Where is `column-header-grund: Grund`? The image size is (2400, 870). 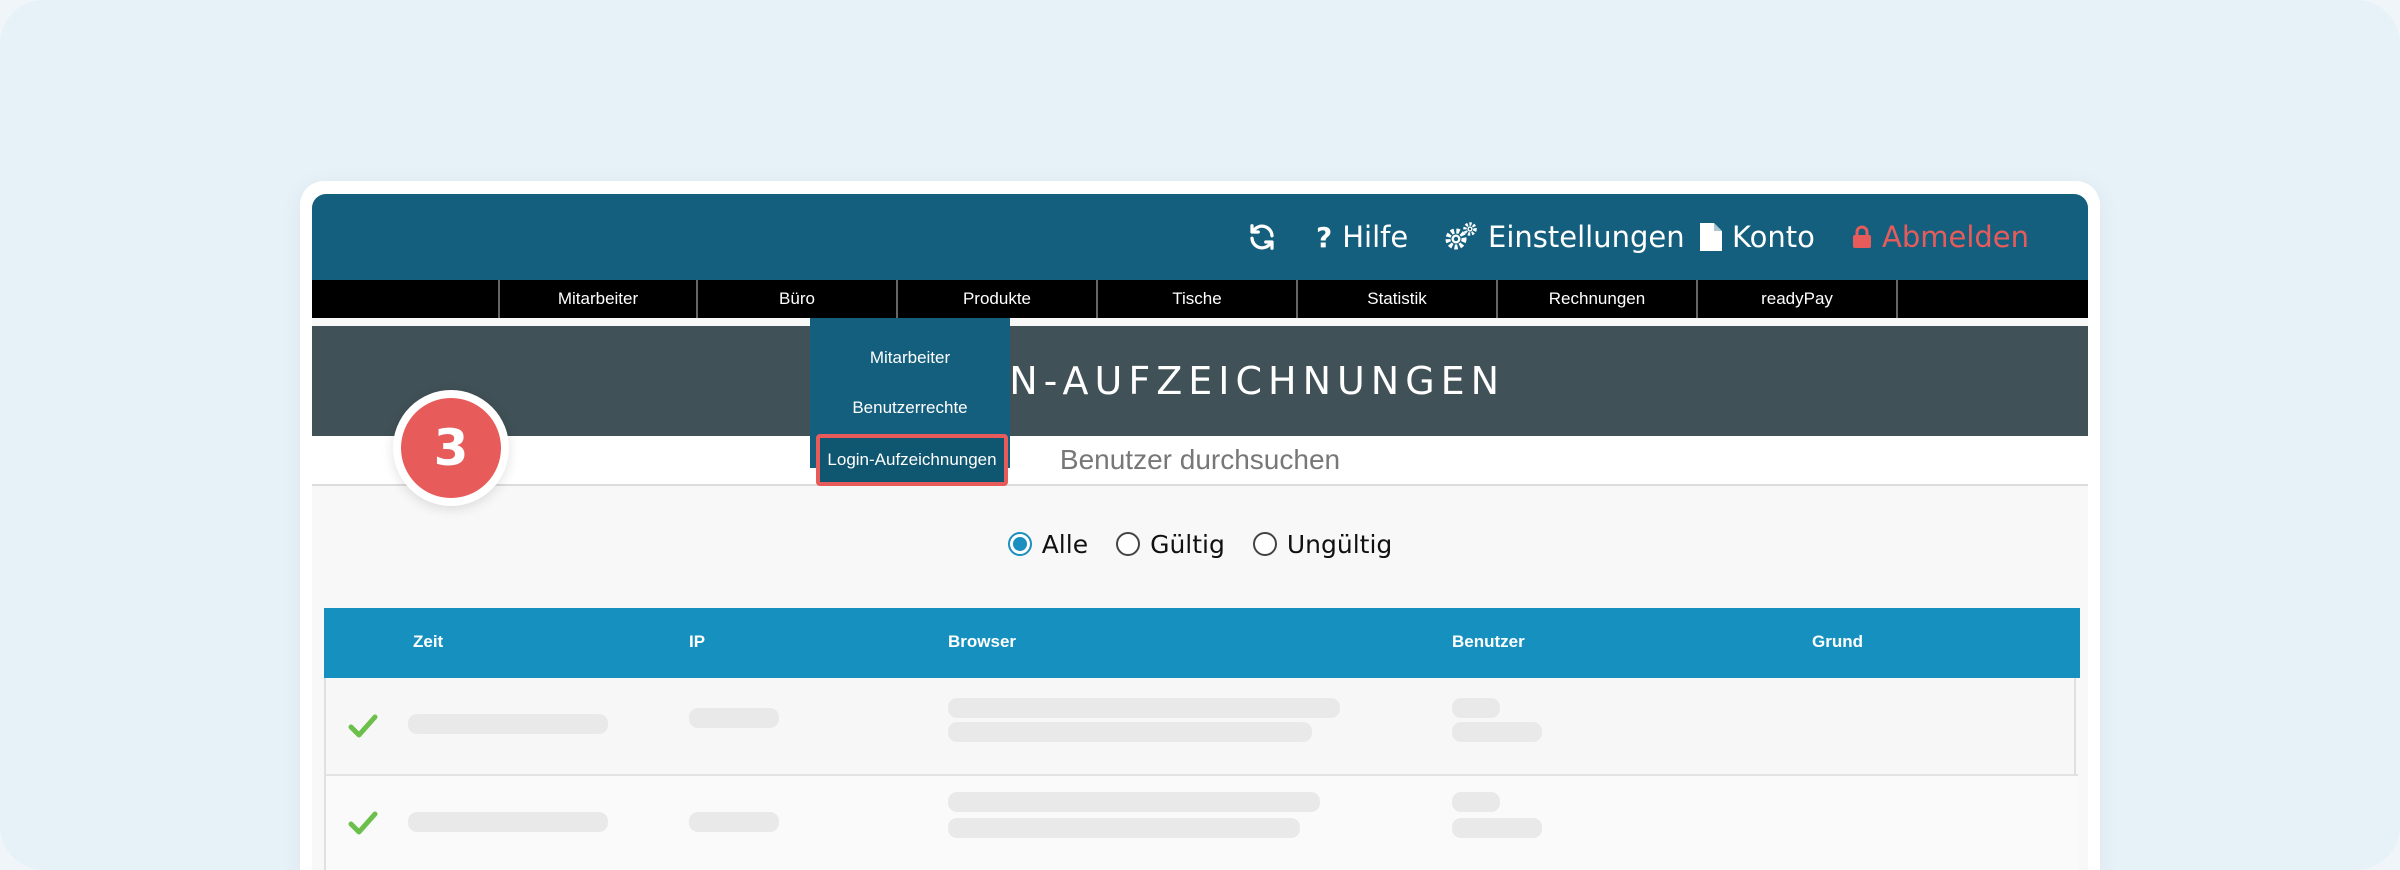 column-header-grund: Grund is located at coordinates (1837, 642).